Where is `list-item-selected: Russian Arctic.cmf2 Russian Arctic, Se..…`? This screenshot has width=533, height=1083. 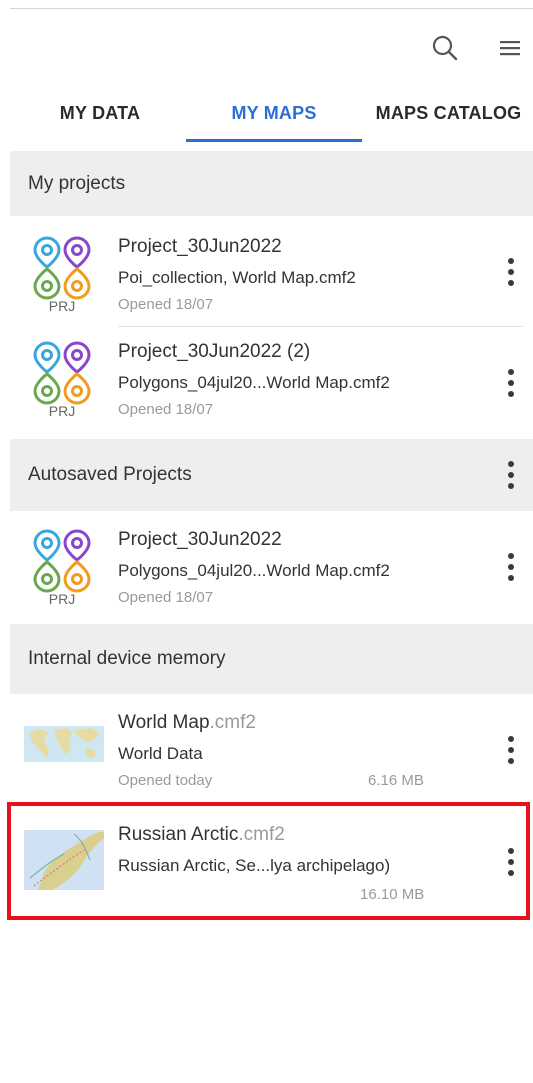
list-item-selected: Russian Arctic.cmf2 Russian Arctic, Se..… is located at coordinates (271, 861).